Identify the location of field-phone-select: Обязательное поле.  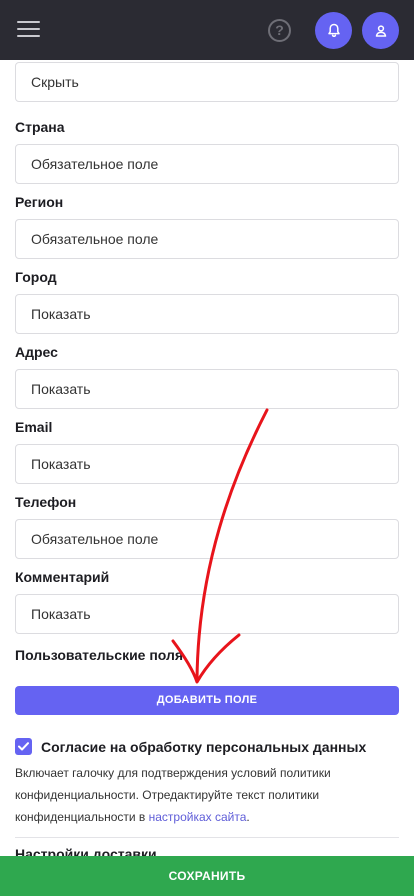
(207, 539).